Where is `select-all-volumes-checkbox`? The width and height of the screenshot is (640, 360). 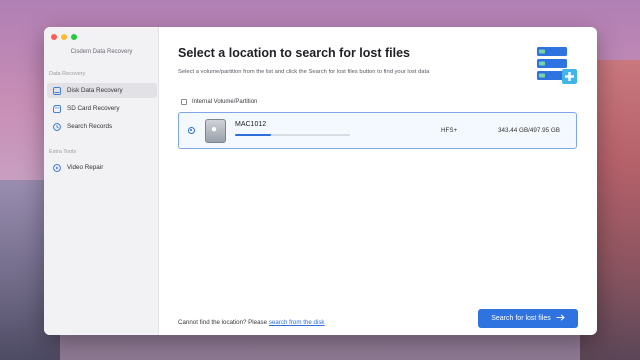 select-all-volumes-checkbox is located at coordinates (184, 102).